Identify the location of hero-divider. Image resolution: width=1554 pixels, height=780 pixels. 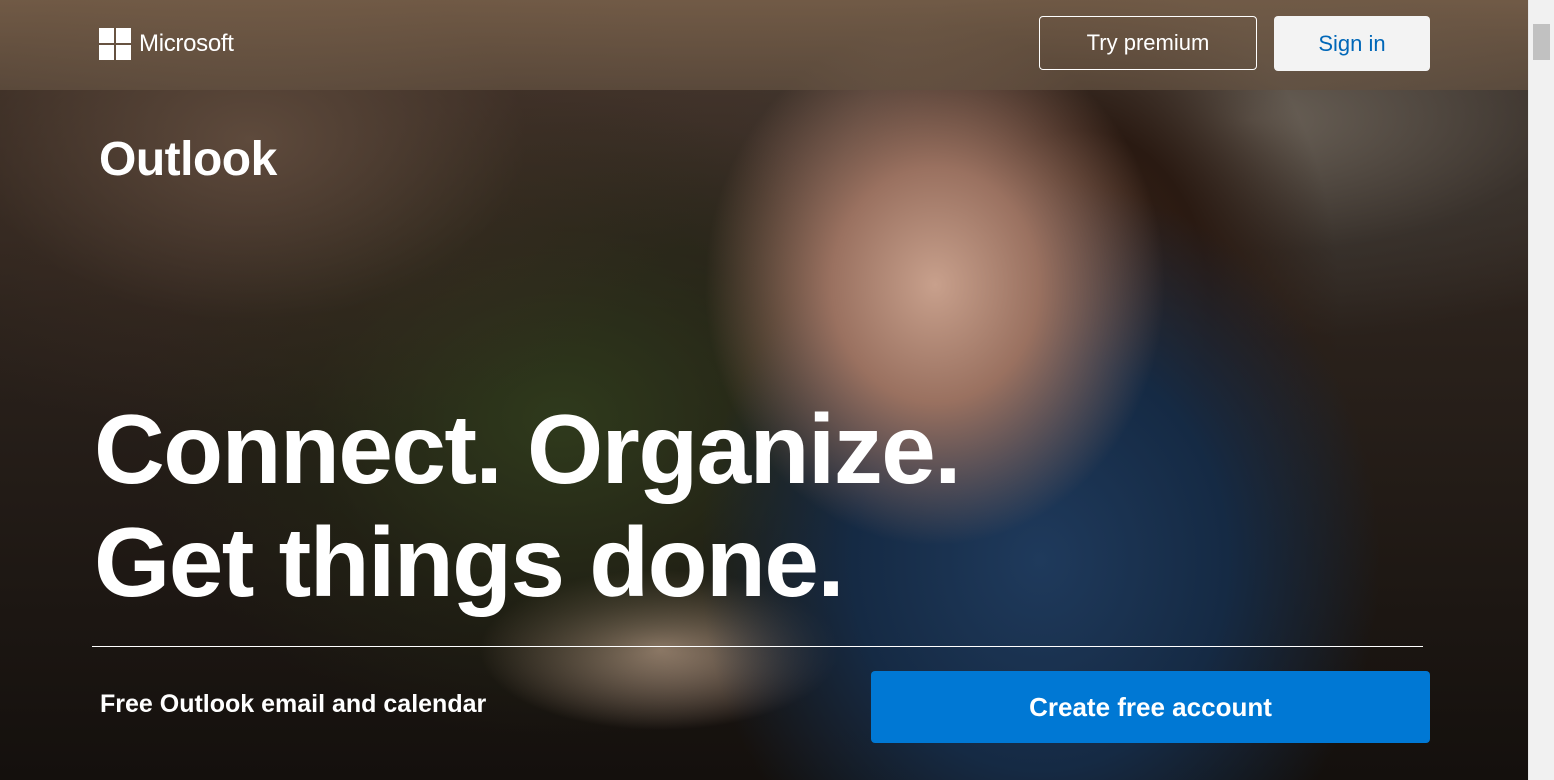
(757, 646).